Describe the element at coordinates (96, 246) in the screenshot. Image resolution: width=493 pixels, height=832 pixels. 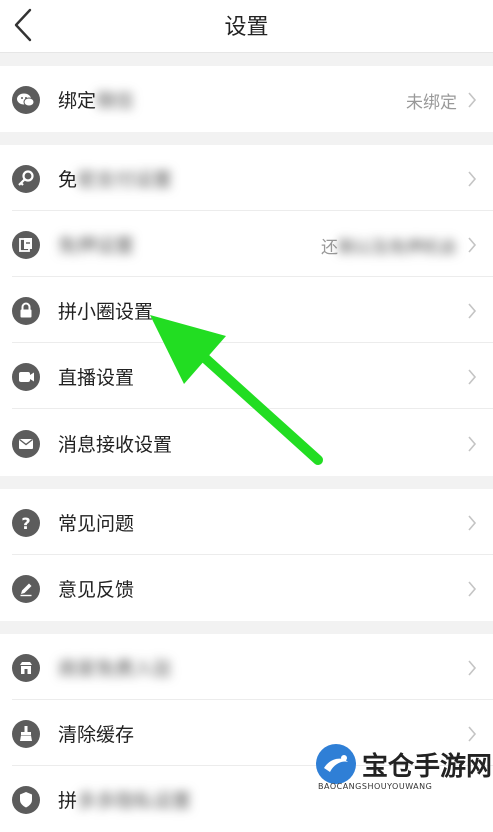
I see `row-label: 免押设置` at that location.